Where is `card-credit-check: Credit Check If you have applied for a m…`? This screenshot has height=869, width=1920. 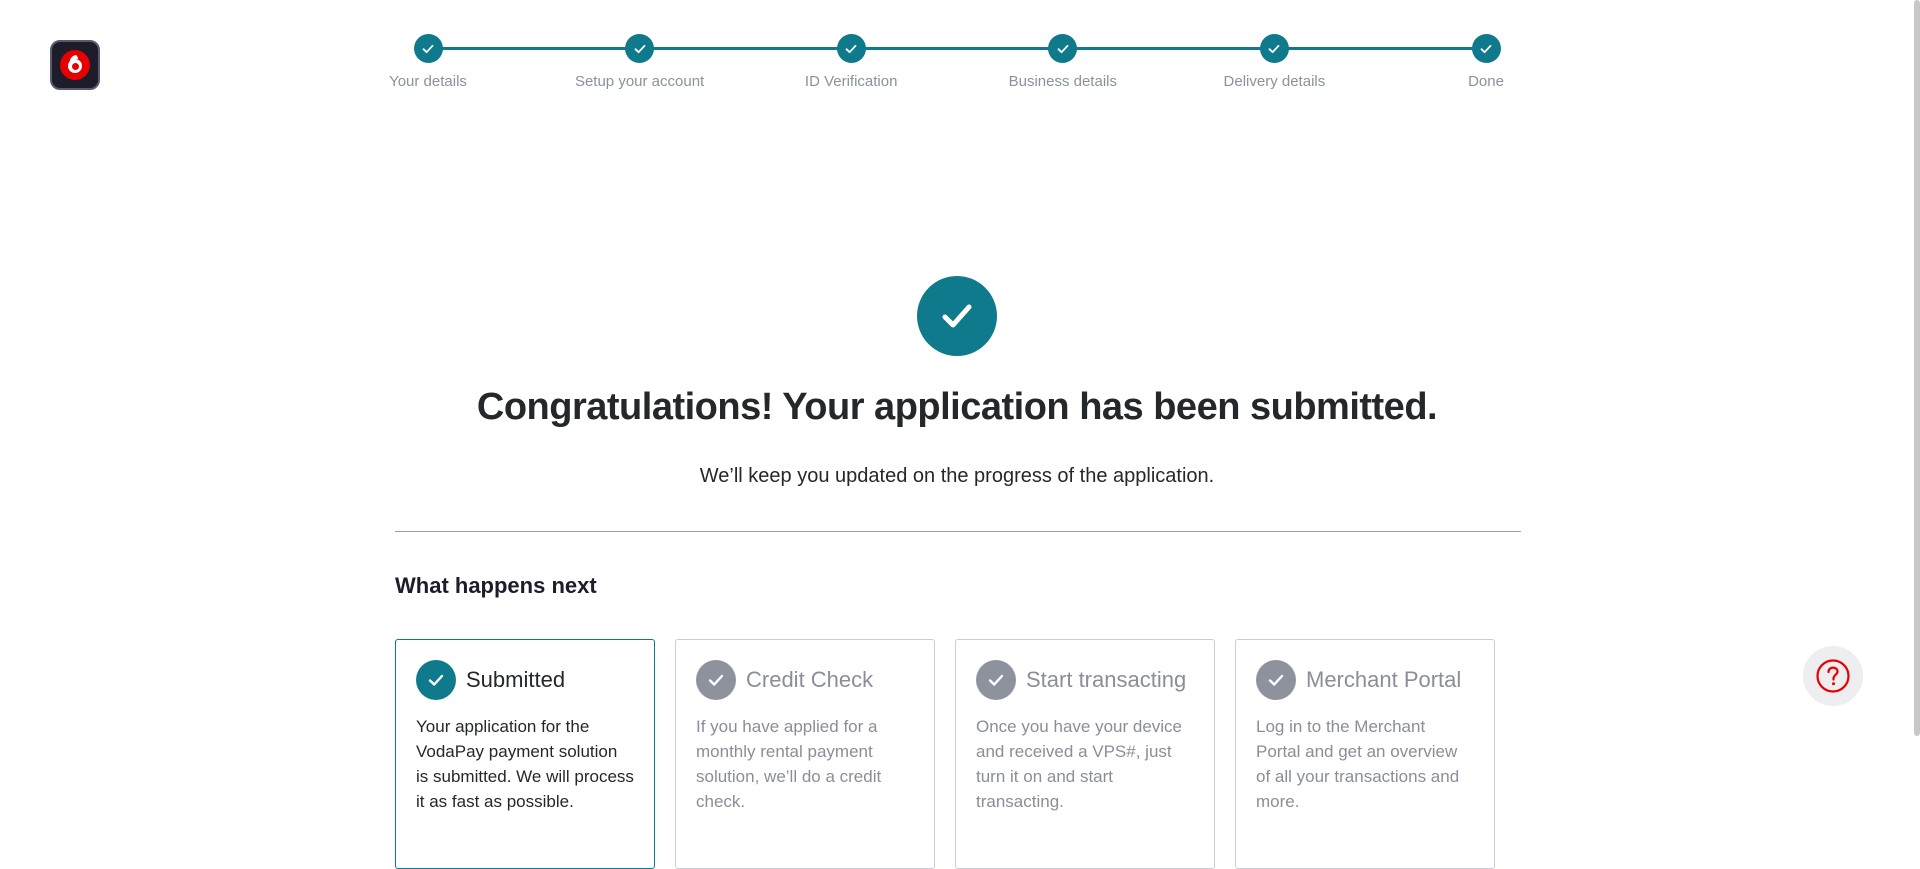 card-credit-check: Credit Check If you have applied for a m… is located at coordinates (805, 754).